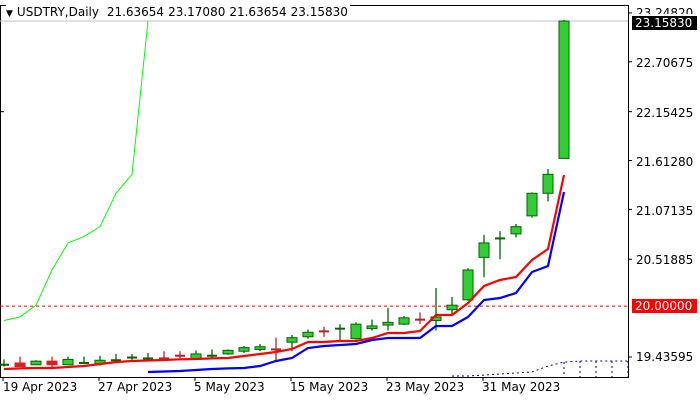 The width and height of the screenshot is (700, 400). What do you see at coordinates (665, 10) in the screenshot?
I see `y-tick-label: 23.24820` at bounding box center [665, 10].